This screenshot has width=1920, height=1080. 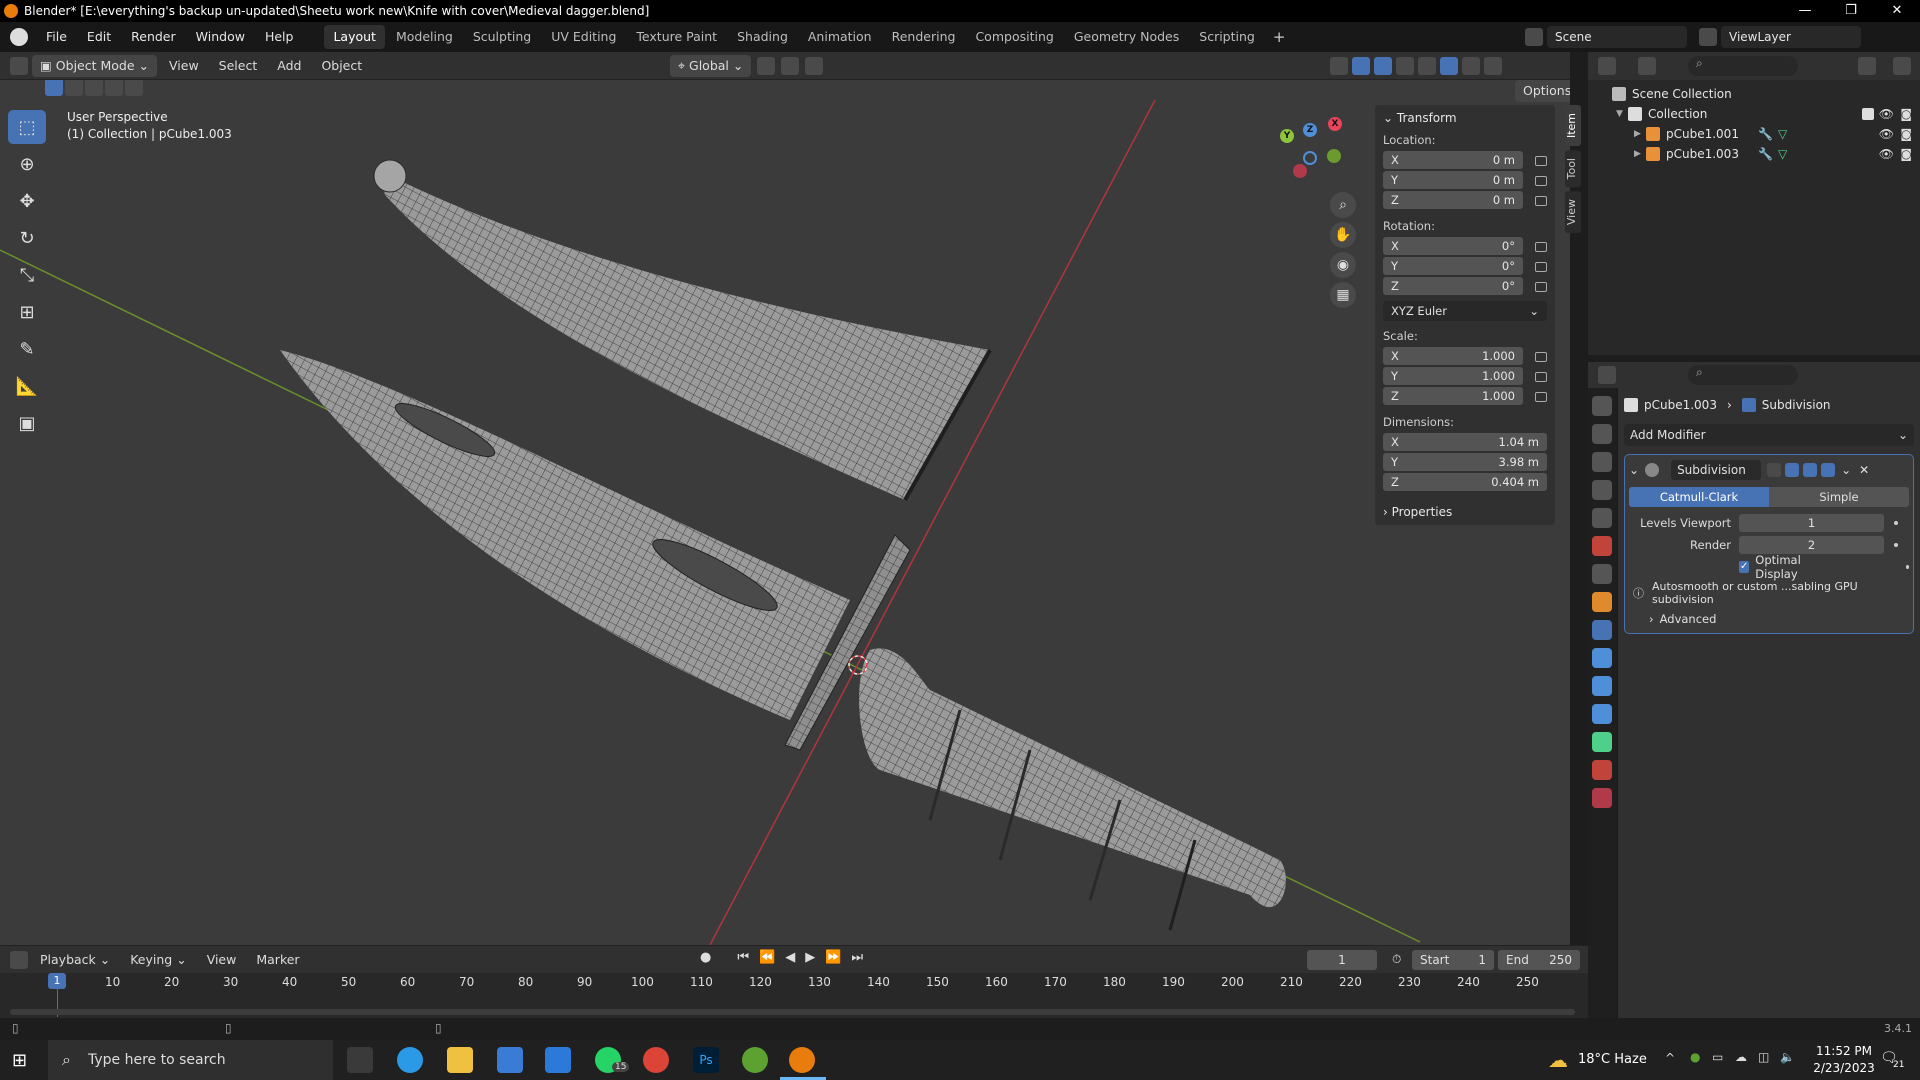 I want to click on tab-sculpting: Sculpting, so click(x=502, y=37).